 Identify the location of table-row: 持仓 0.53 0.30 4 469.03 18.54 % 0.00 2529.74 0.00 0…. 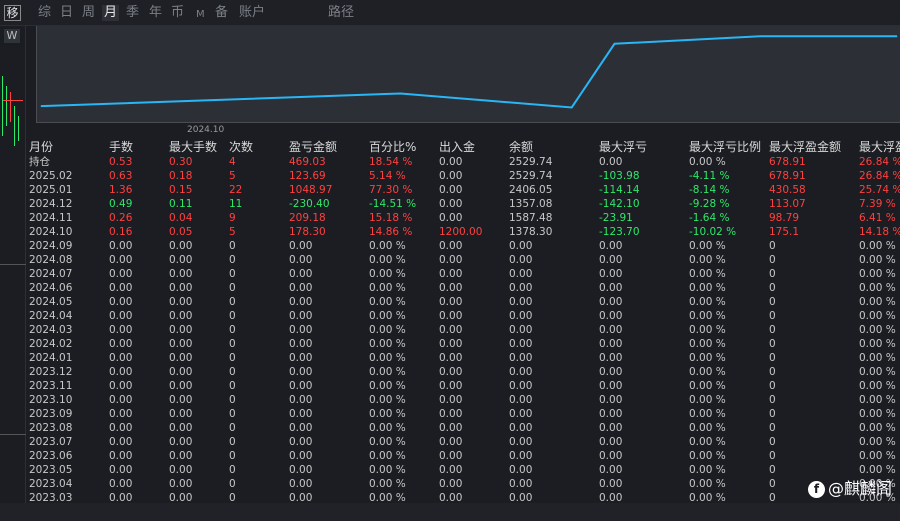
(463, 162).